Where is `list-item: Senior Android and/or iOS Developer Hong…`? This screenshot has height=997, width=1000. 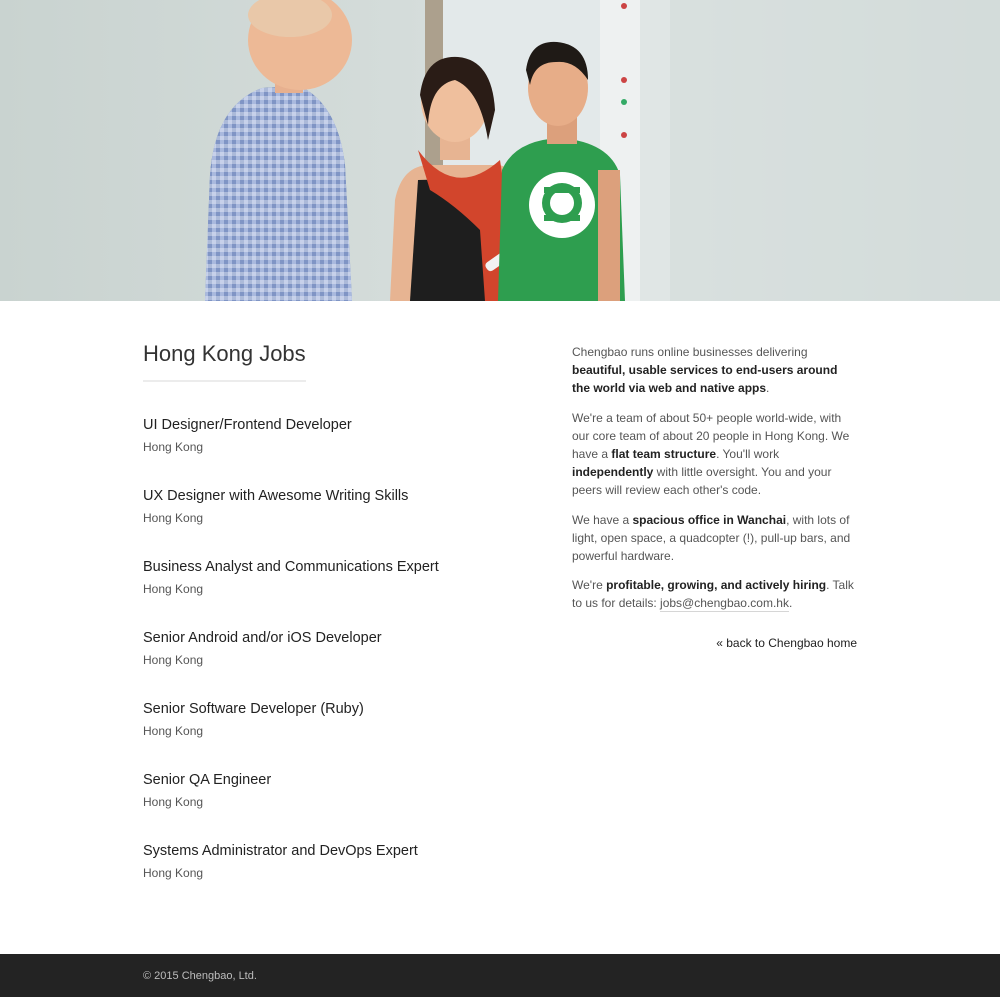 list-item: Senior Android and/or iOS Developer Hong… is located at coordinates (343, 663).